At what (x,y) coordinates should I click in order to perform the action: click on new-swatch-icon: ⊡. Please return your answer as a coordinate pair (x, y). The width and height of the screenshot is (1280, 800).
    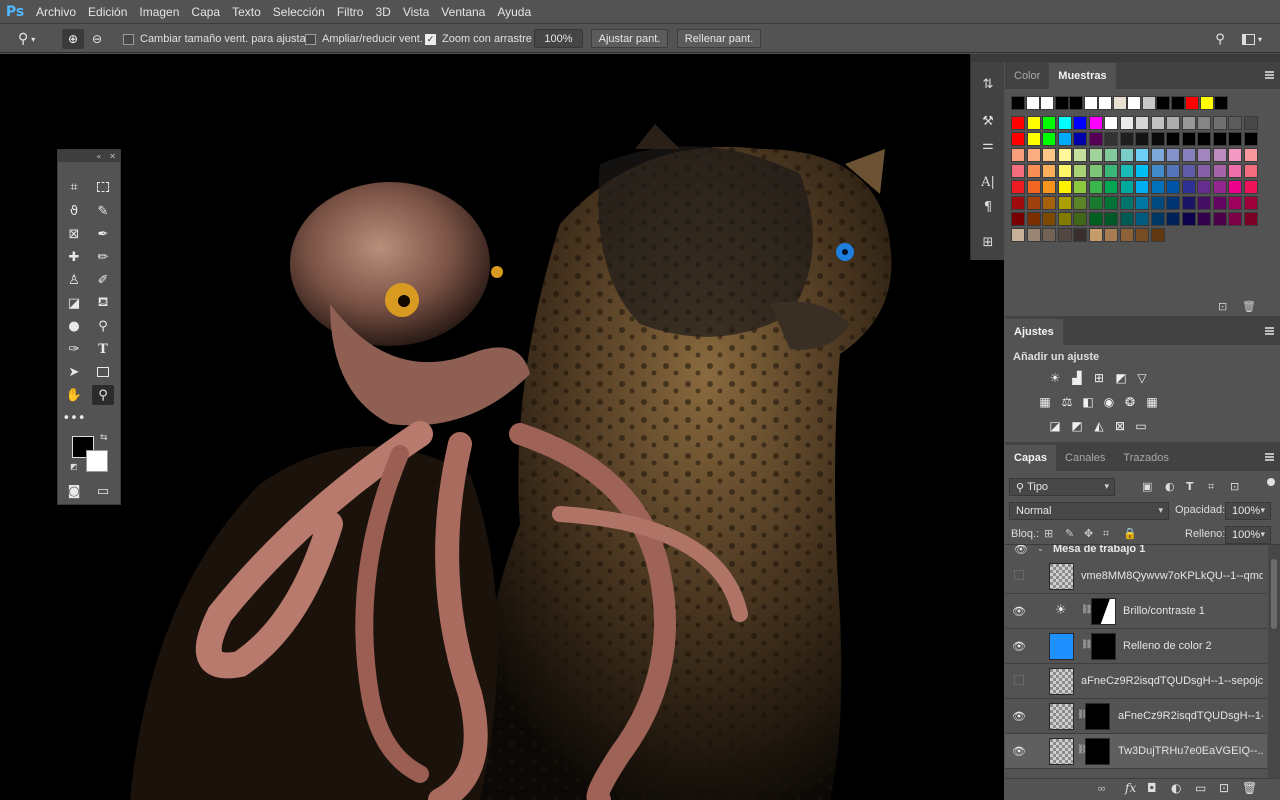
    Looking at the image, I should click on (1222, 306).